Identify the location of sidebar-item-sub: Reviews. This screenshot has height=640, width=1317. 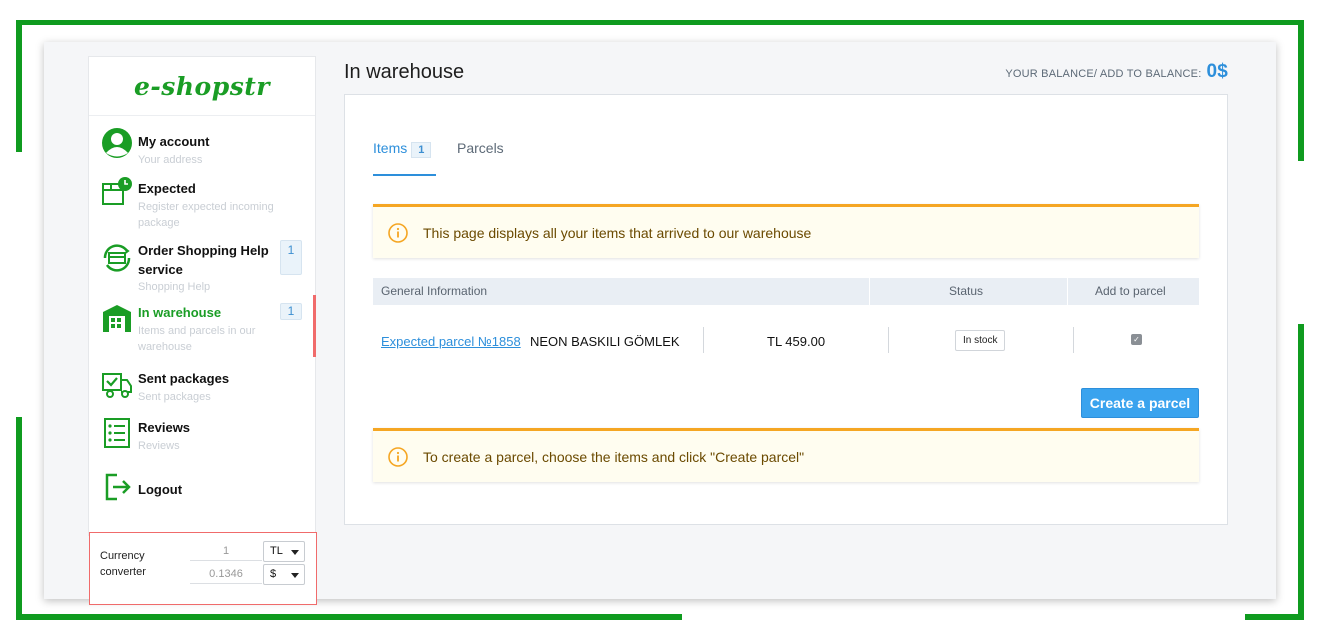
(159, 446).